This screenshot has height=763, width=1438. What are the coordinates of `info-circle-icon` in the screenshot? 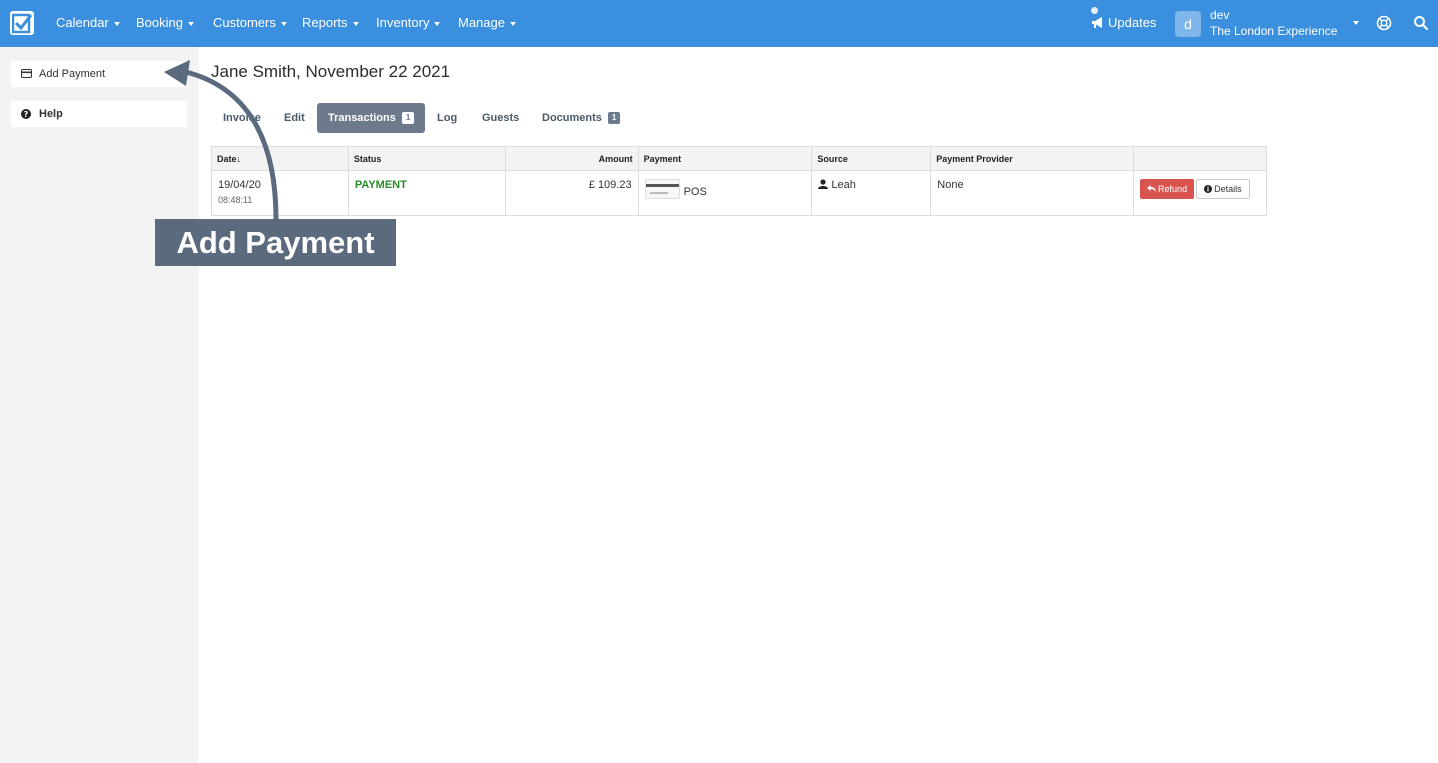 It's located at (1208, 189).